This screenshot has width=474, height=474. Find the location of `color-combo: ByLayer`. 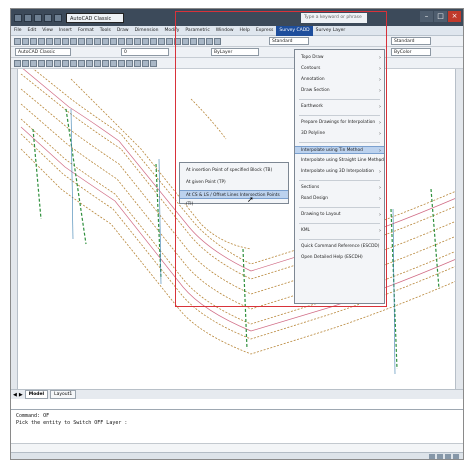

color-combo: ByLayer is located at coordinates (235, 52).